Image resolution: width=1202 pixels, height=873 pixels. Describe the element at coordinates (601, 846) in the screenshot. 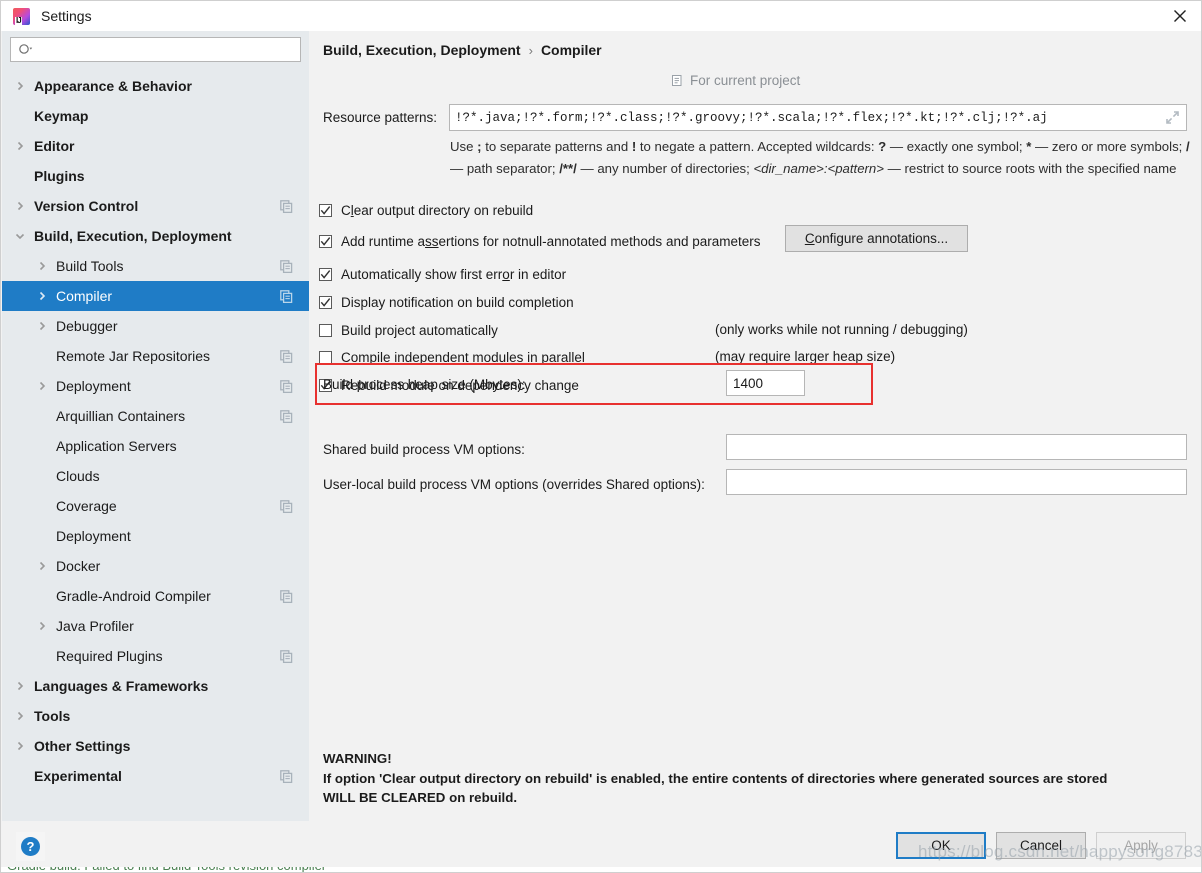

I see `dialog-footer: ? OK Cancel Apply` at that location.